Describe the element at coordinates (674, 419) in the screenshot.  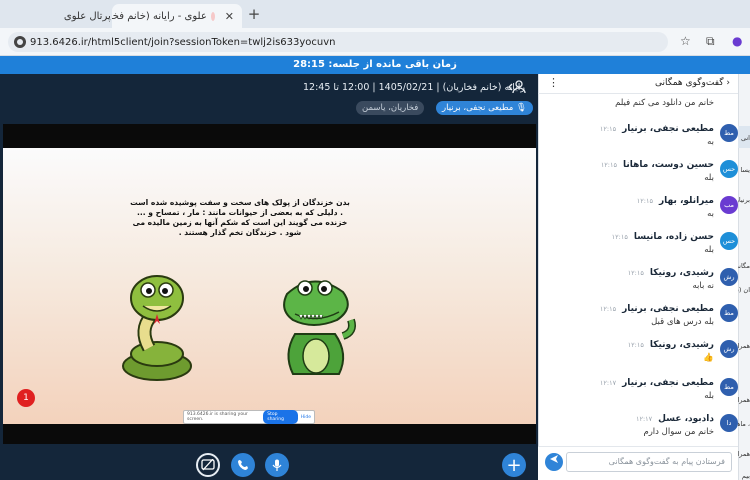
I see `message-sender: دادبود، عسل۱۲:۱۷` at that location.